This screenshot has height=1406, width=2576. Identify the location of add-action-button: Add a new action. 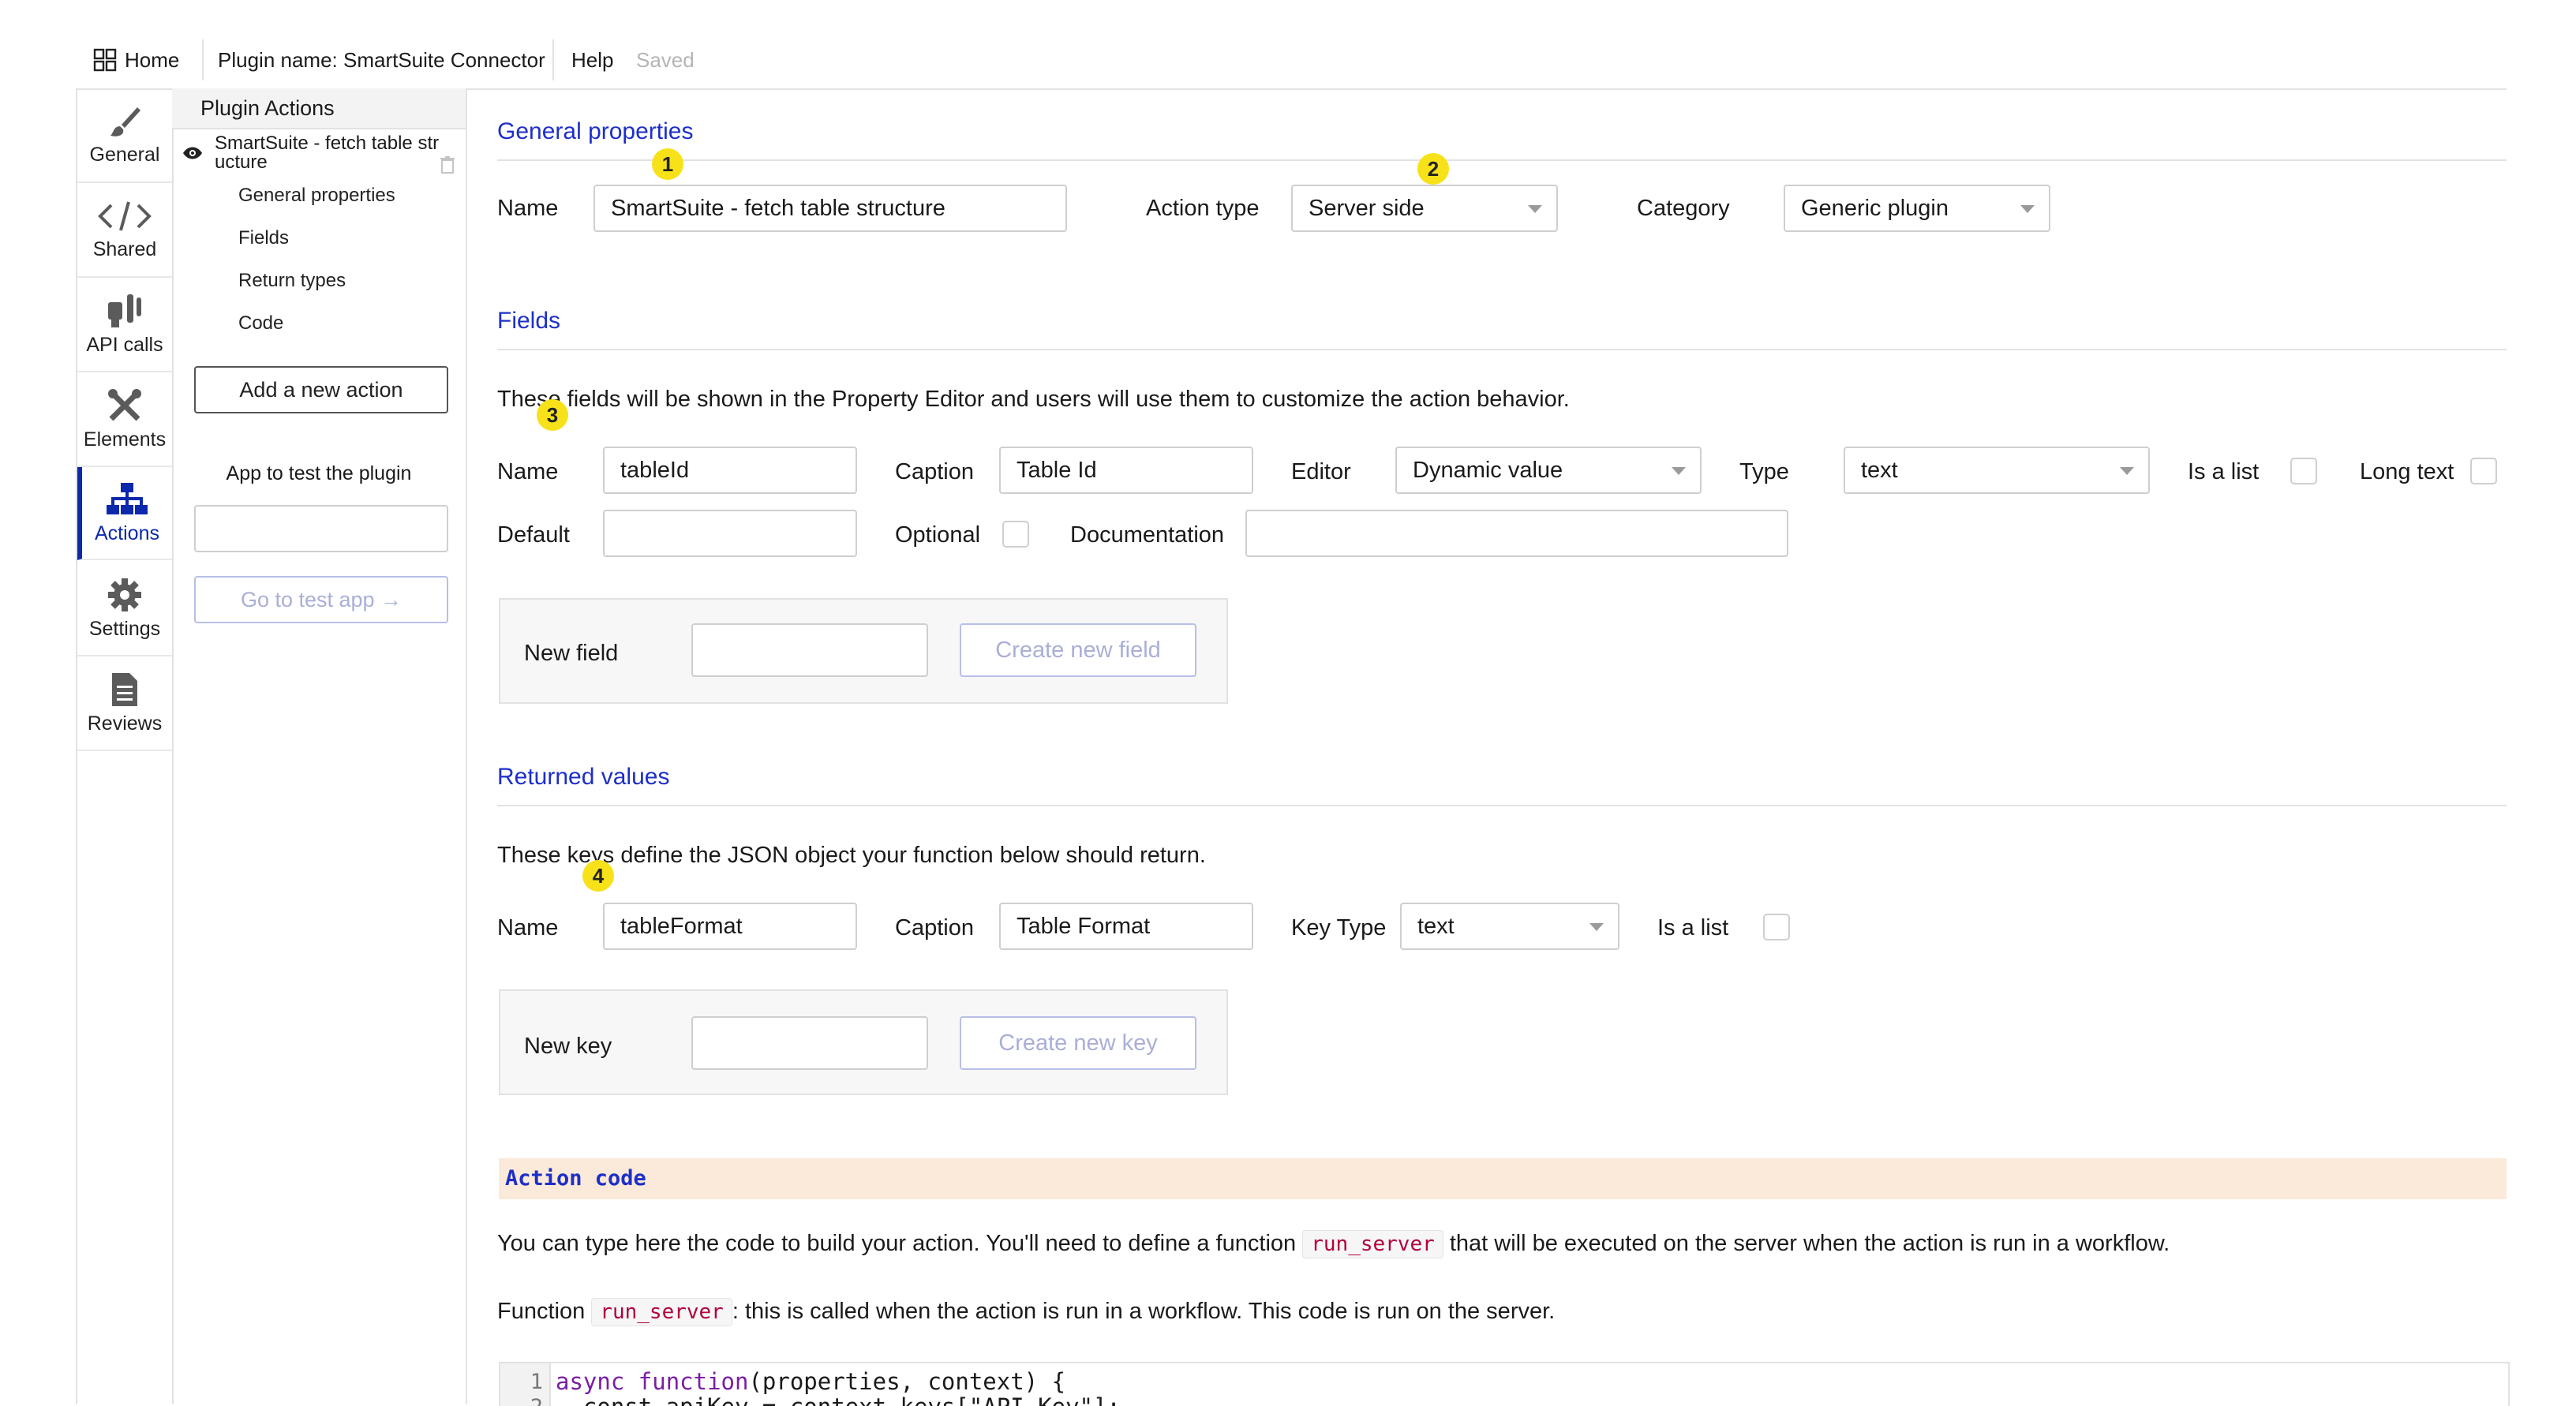
(321, 389).